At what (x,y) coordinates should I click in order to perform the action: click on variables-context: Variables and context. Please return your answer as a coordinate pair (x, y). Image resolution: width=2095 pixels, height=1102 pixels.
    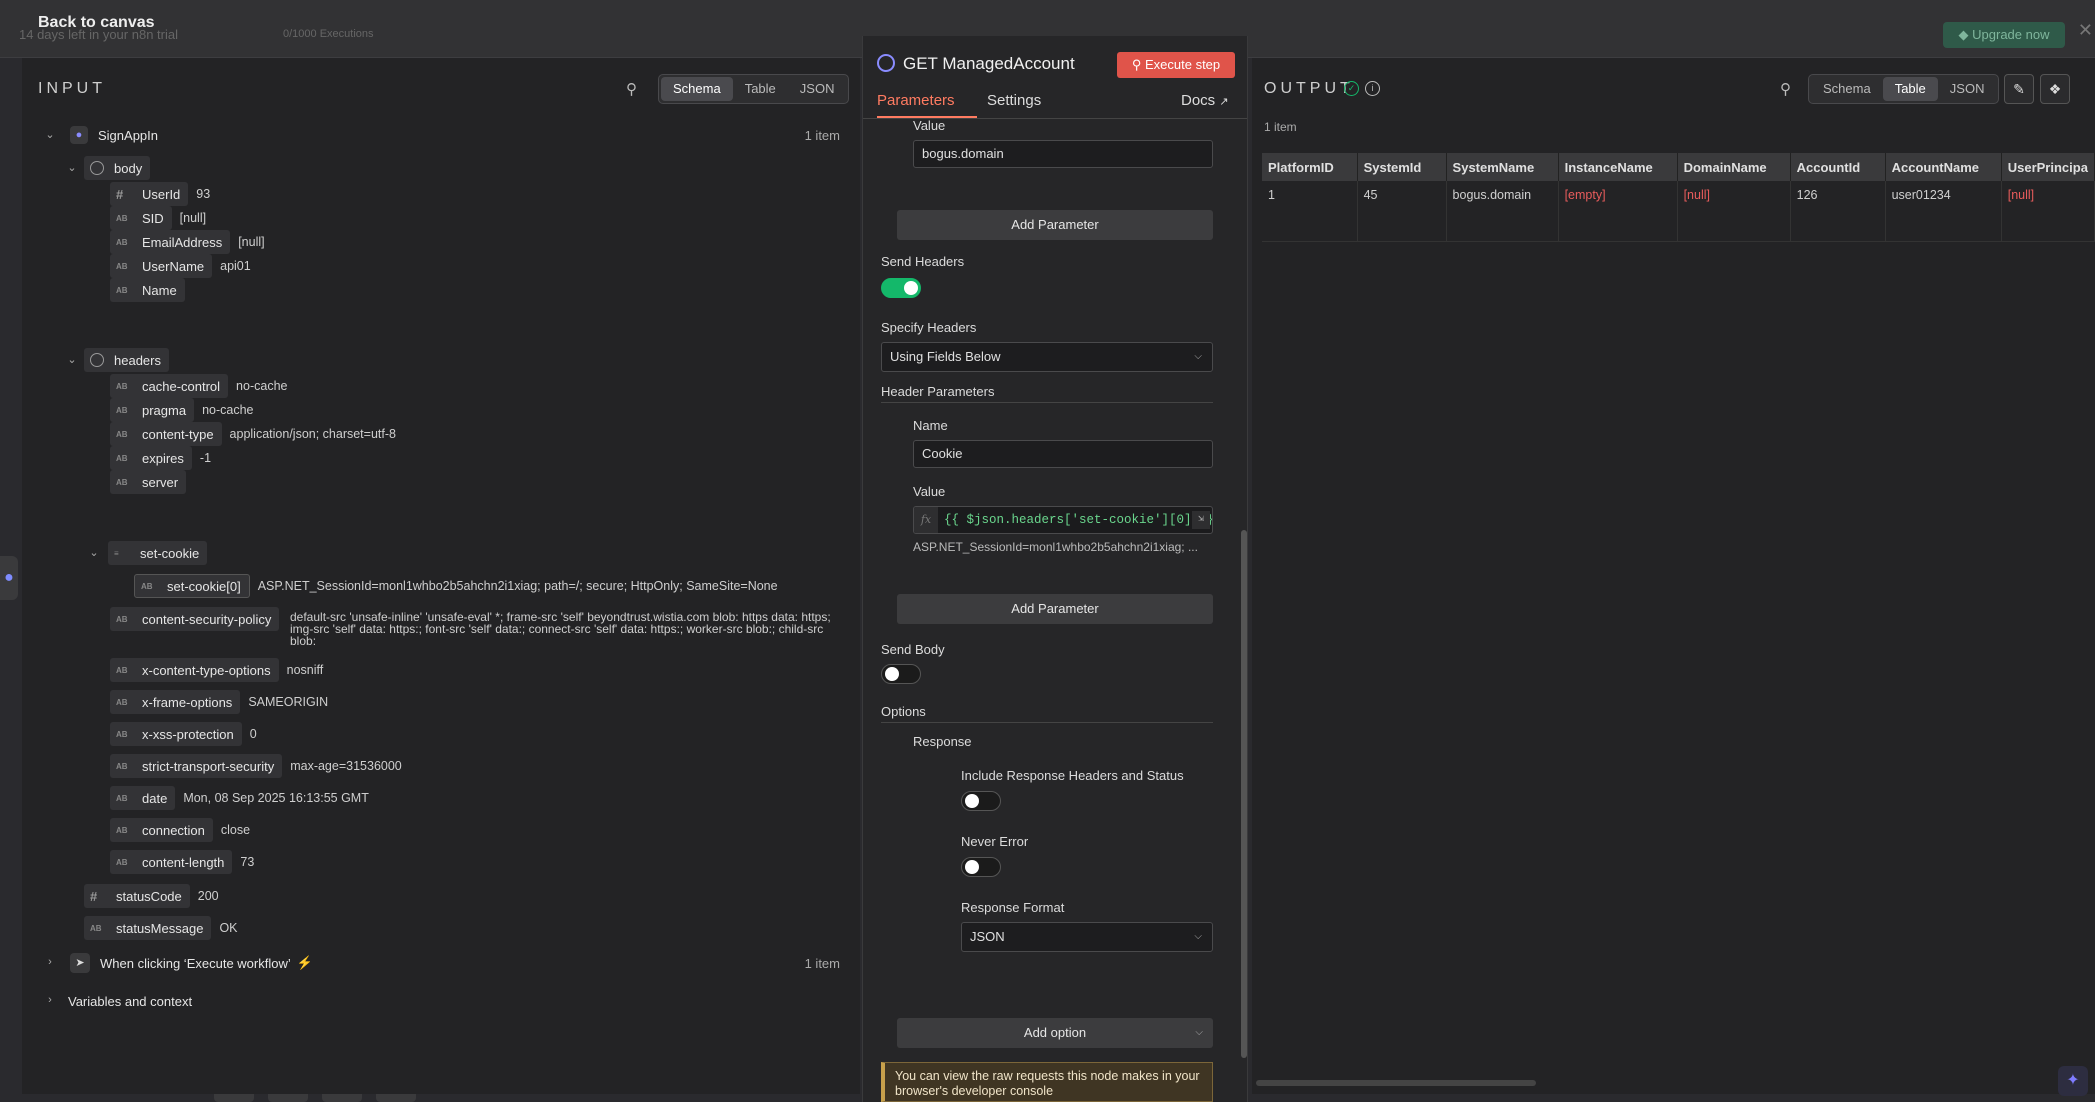
    Looking at the image, I should click on (130, 1001).